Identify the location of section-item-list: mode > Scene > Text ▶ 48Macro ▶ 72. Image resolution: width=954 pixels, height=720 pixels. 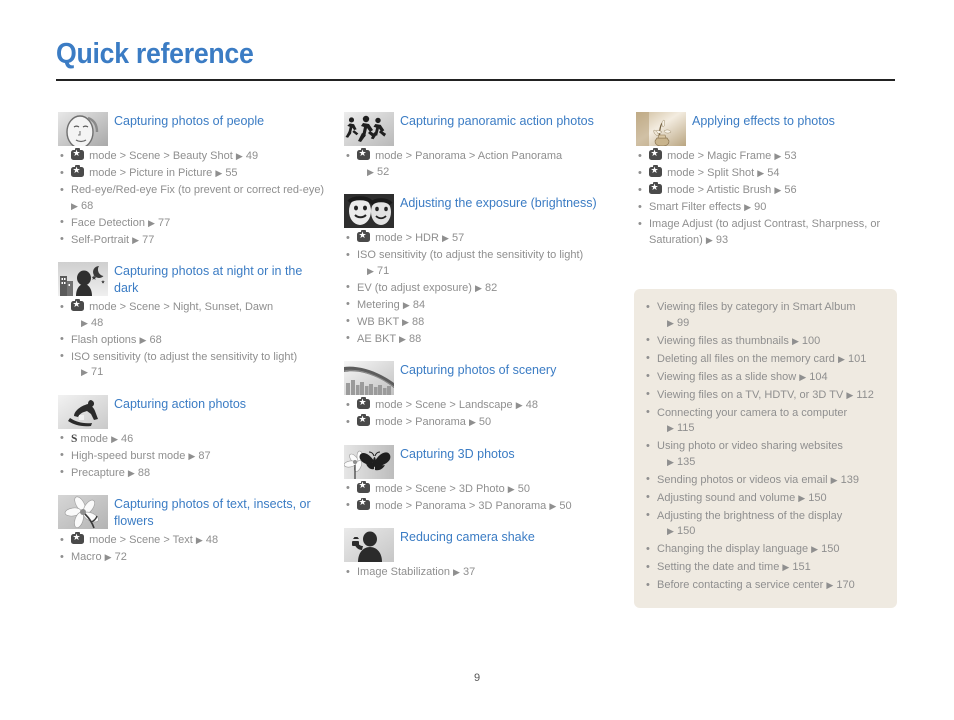
(192, 548).